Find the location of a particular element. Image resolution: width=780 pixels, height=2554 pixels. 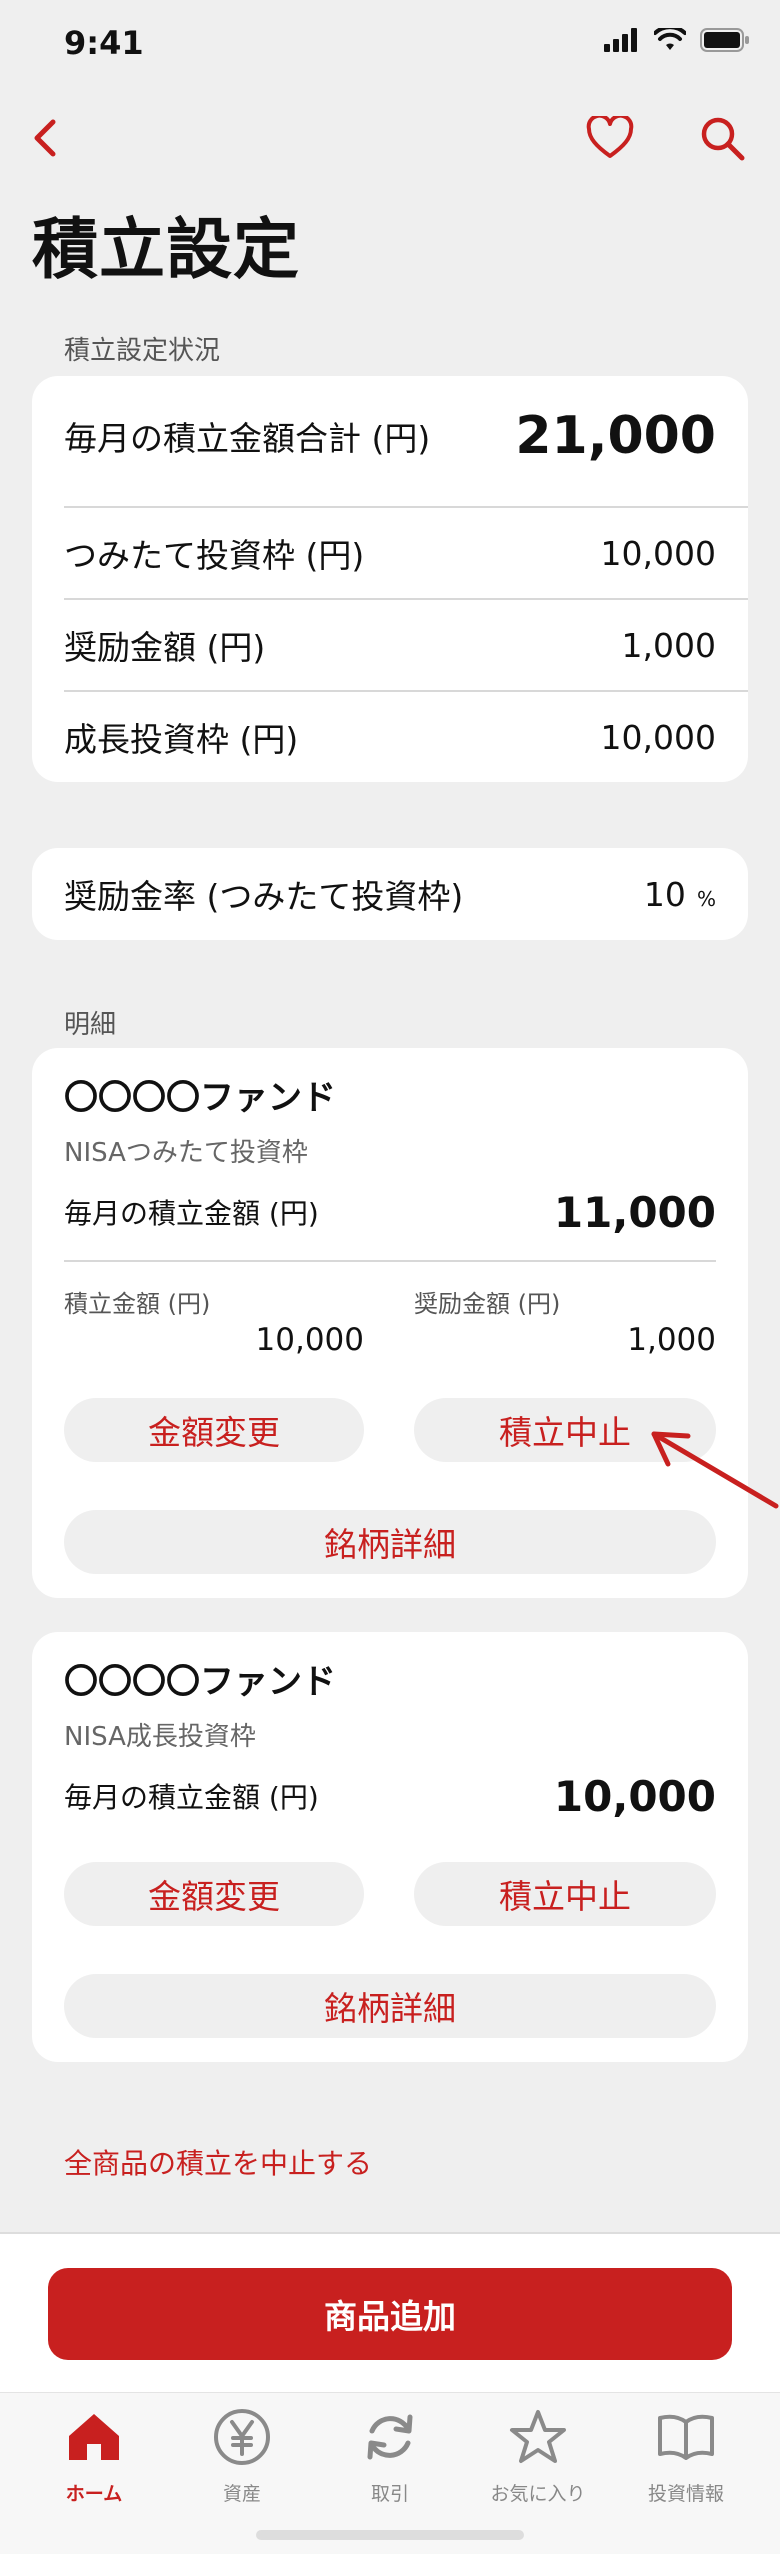

book-icon is located at coordinates (686, 2437).